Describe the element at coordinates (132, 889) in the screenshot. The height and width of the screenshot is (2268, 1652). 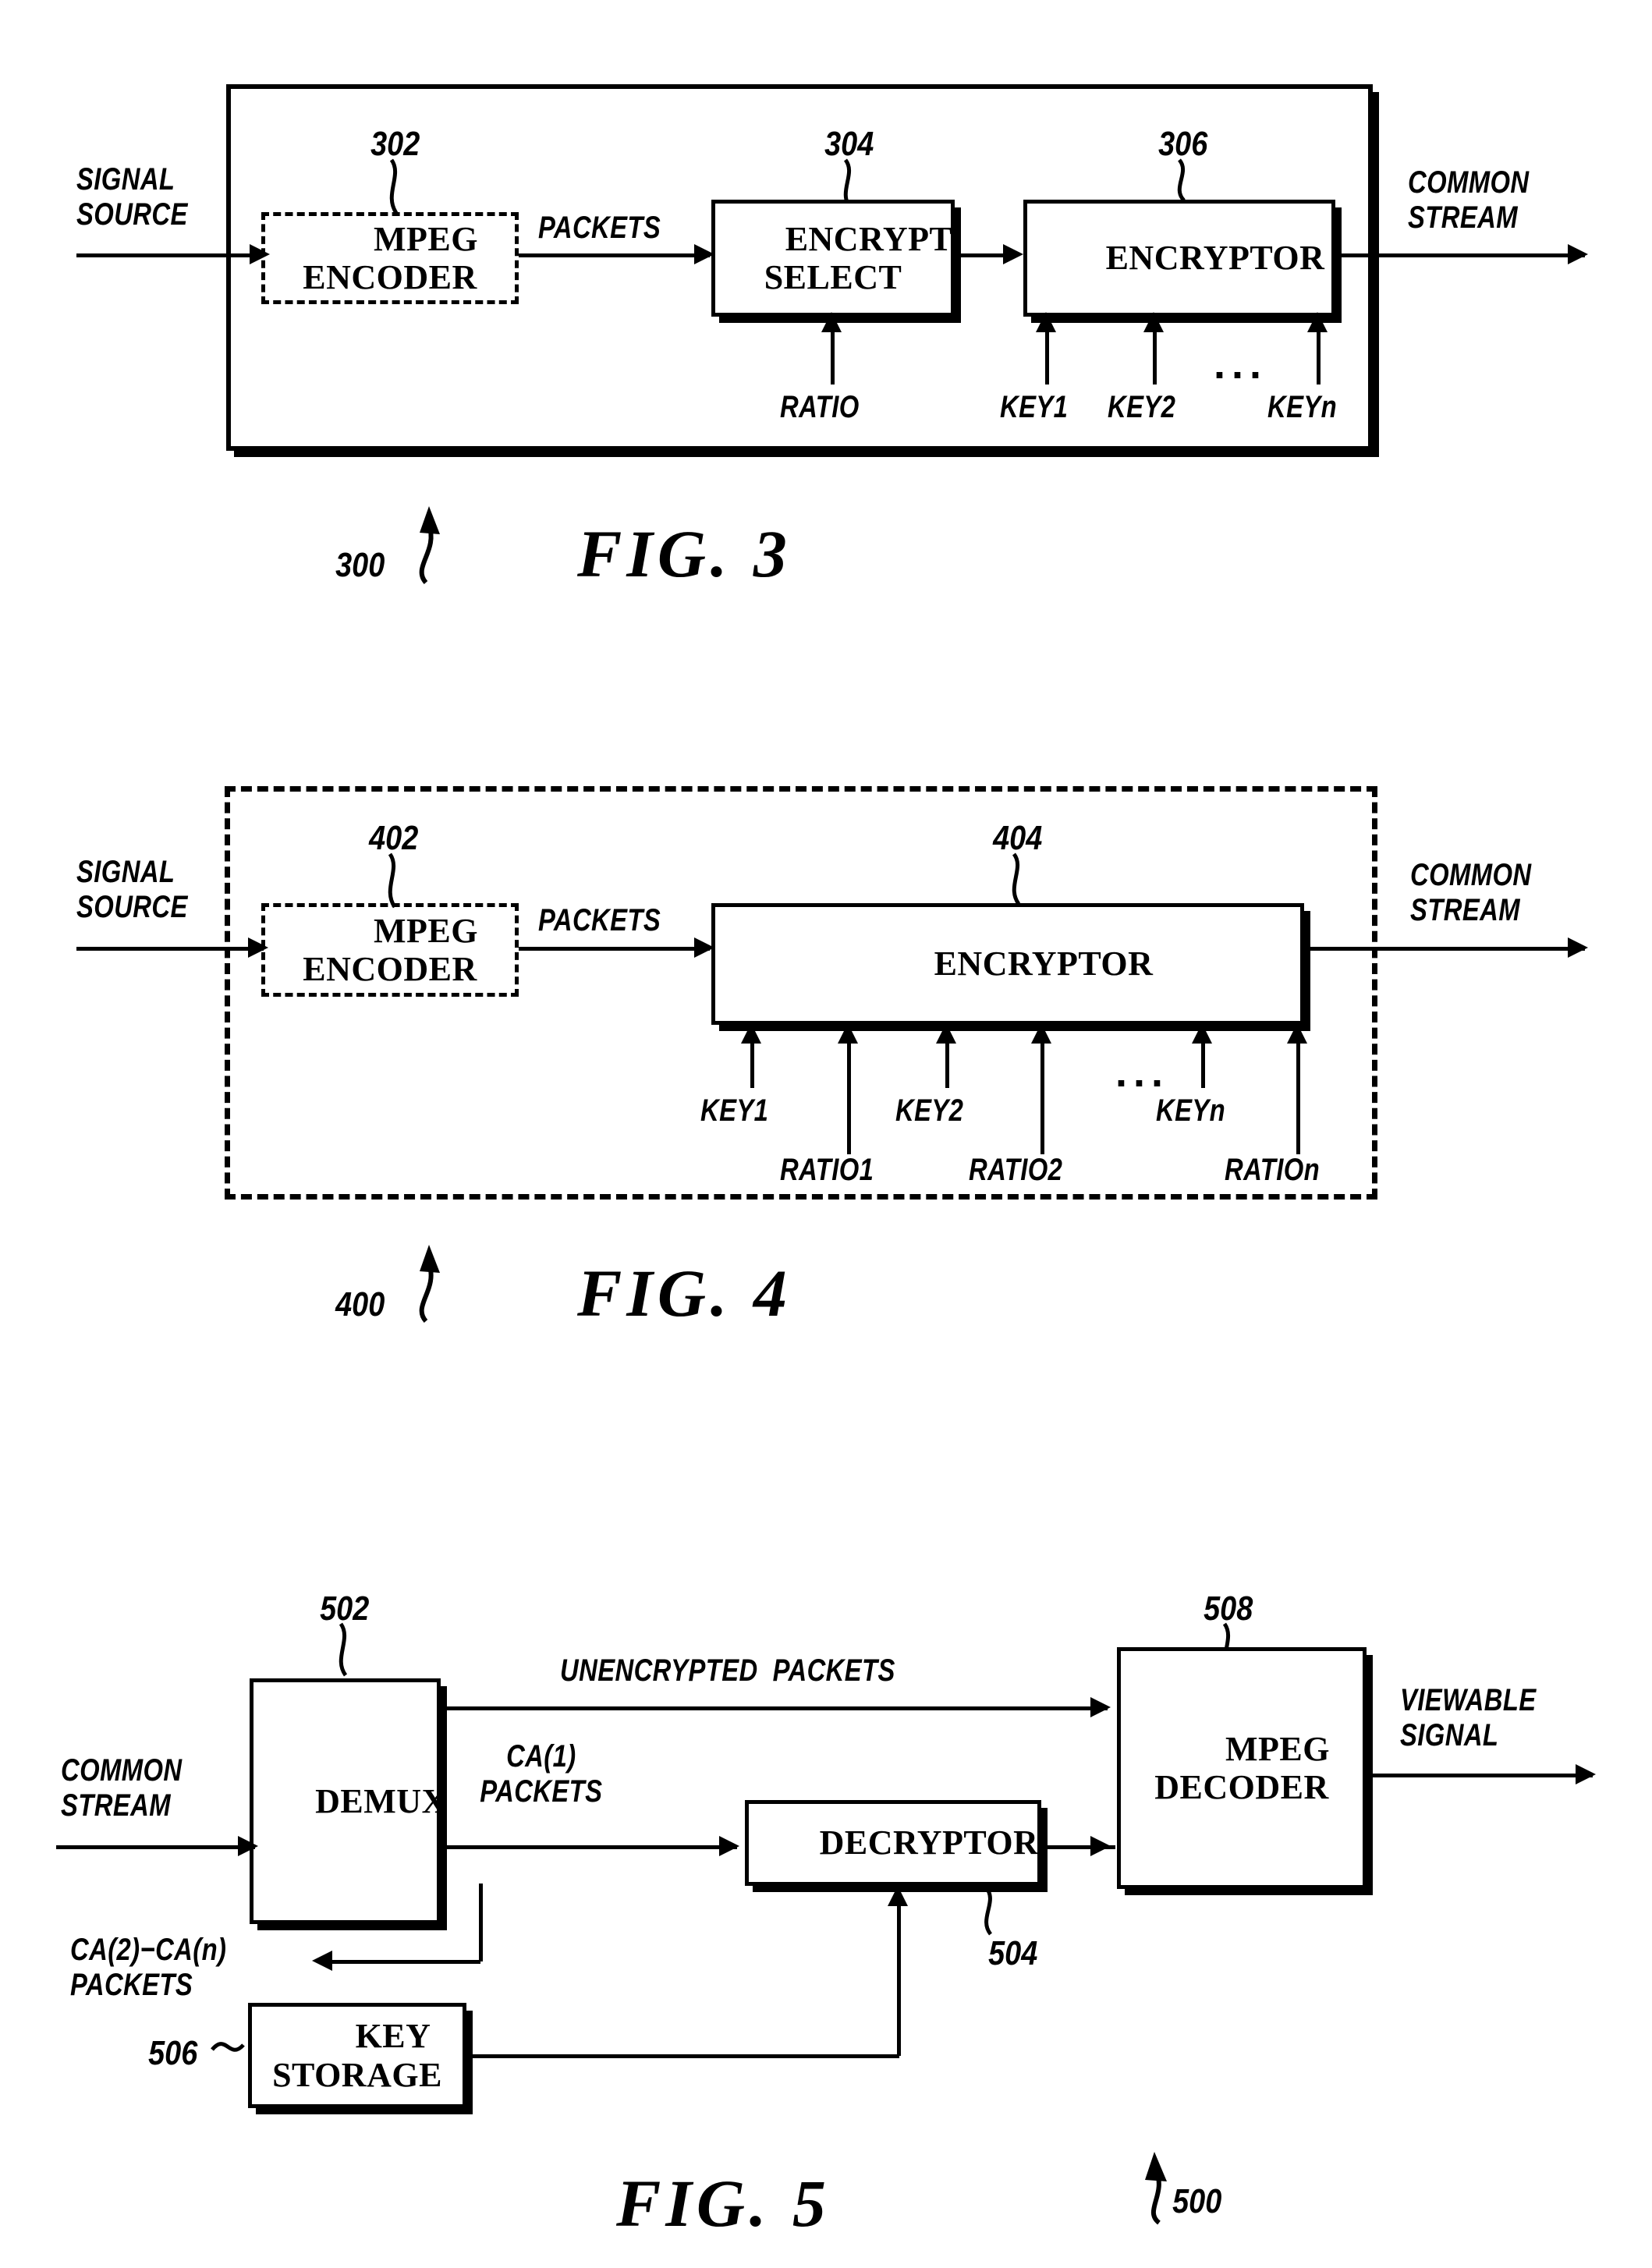
I see `fig4-signal-source-label: SIGNAL SOURCE` at that location.